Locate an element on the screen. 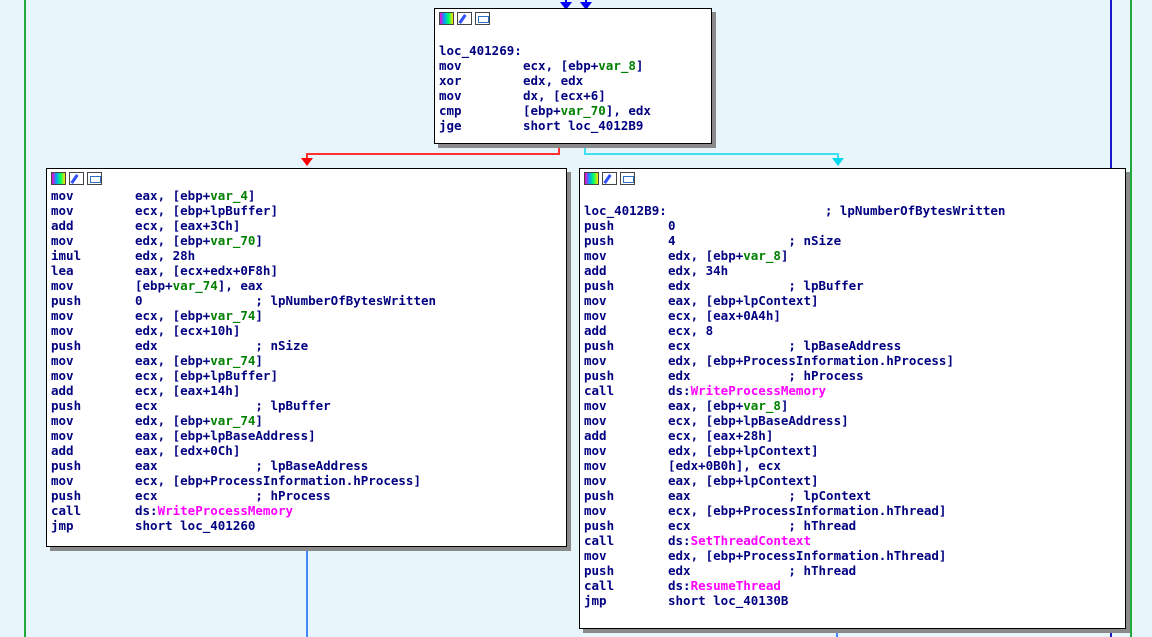 The image size is (1152, 637). code-line: add ecx, [eax+14h] is located at coordinates (306, 390).